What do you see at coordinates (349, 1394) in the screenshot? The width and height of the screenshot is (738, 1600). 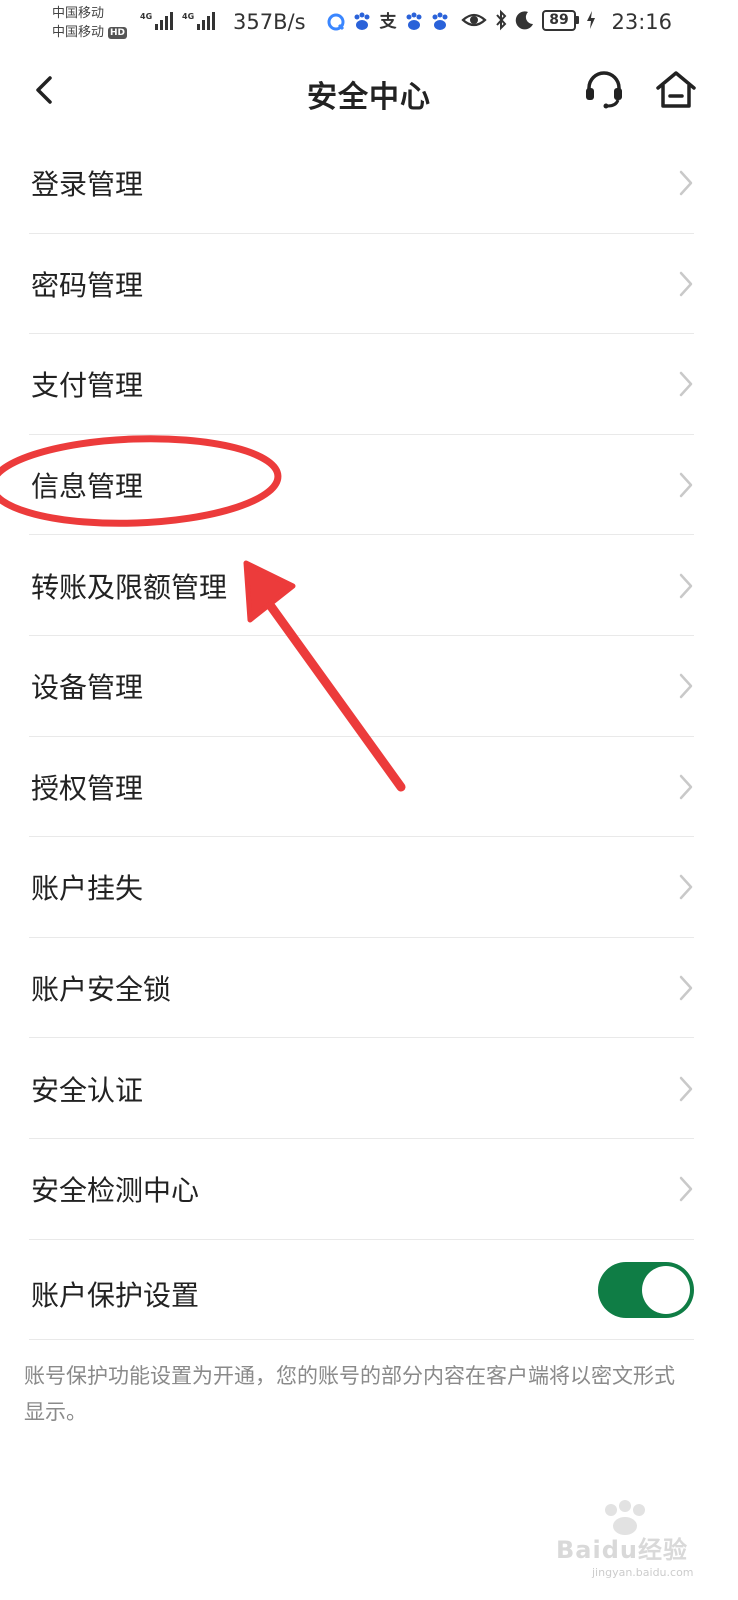 I see `protection-note: 账号保护功能设置为开通，您的账号的部分内容在客户端将以密文形式显示。` at bounding box center [349, 1394].